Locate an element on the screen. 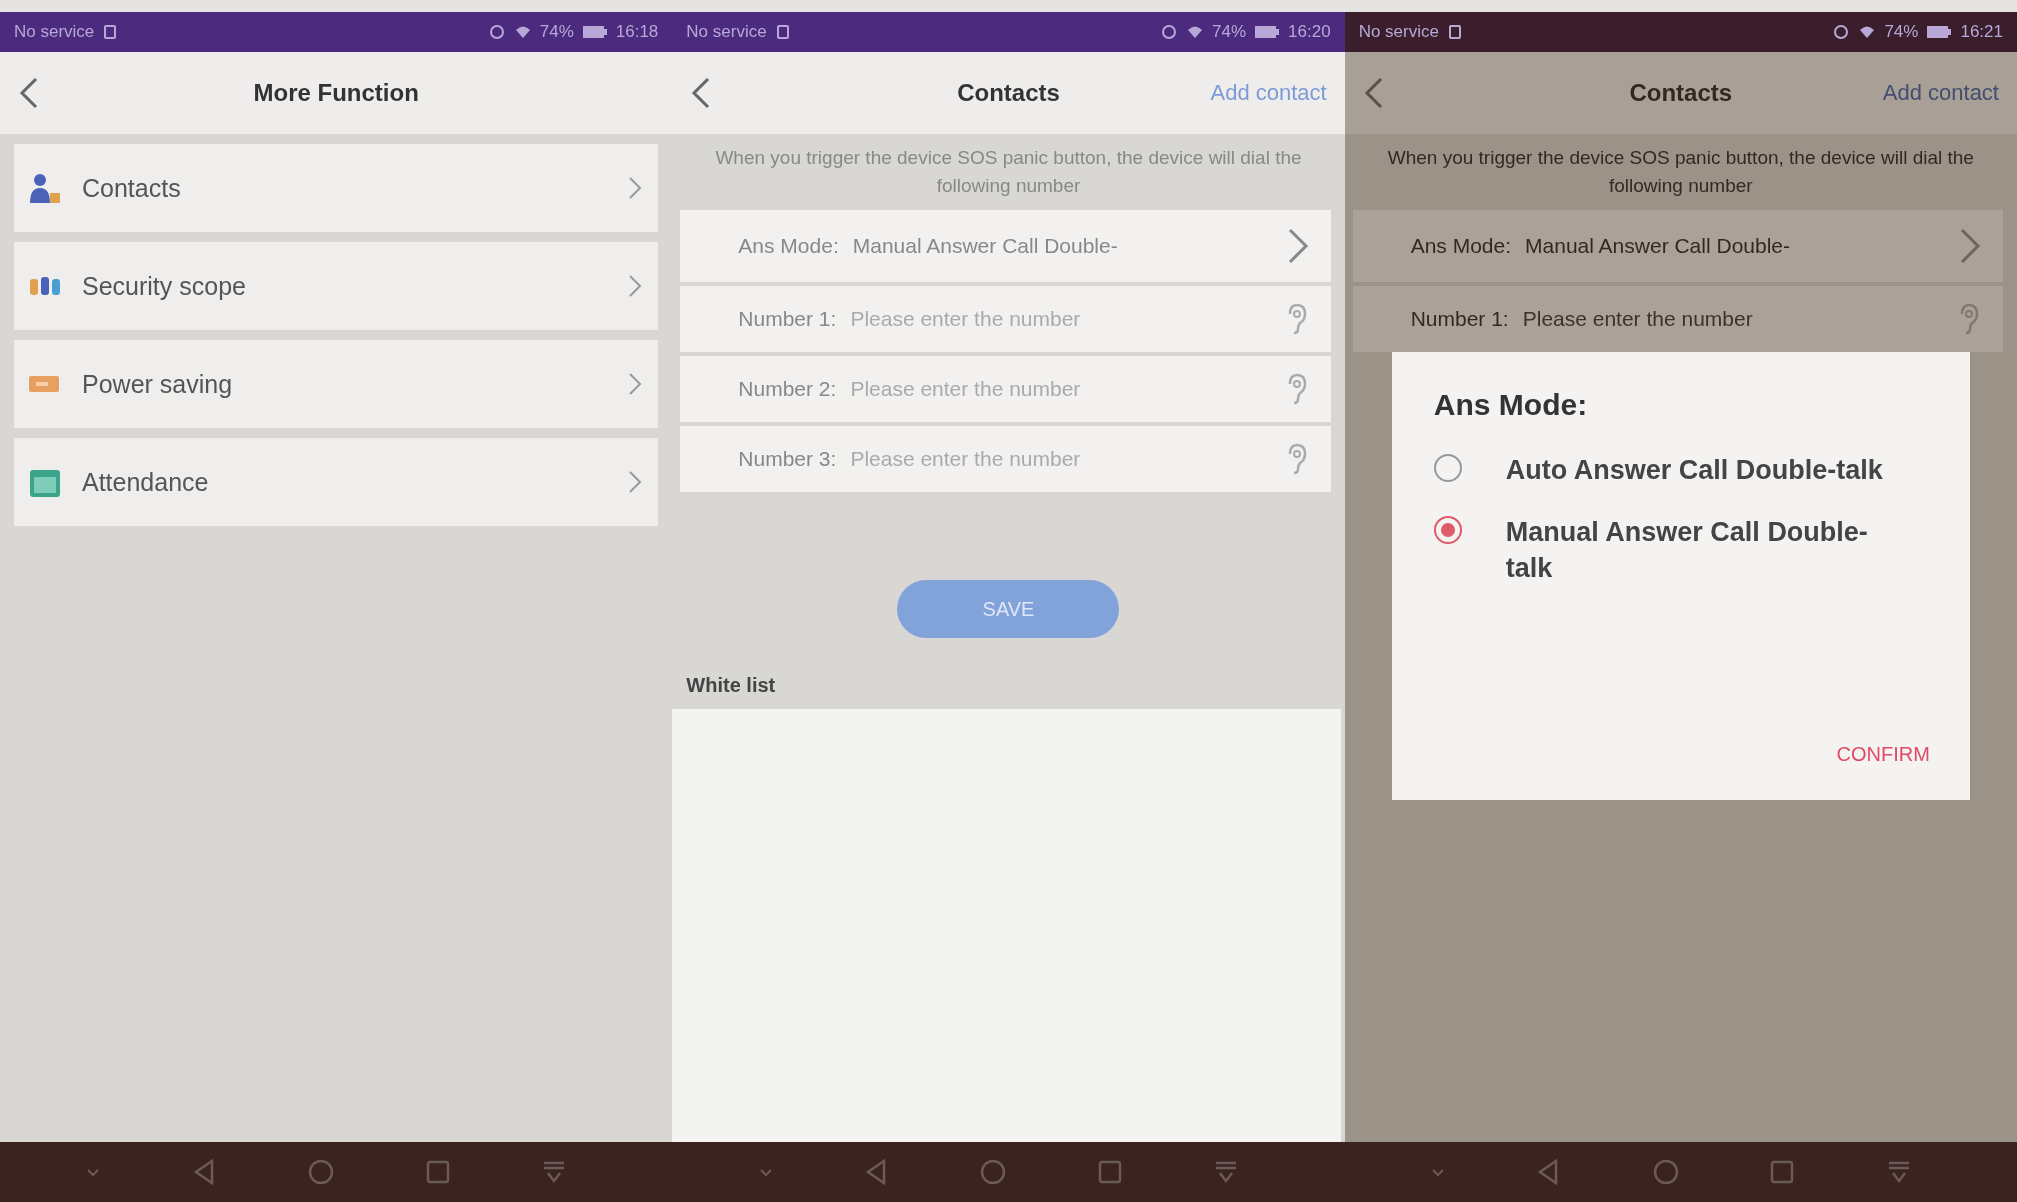  number-label: Number 3: is located at coordinates (787, 459).